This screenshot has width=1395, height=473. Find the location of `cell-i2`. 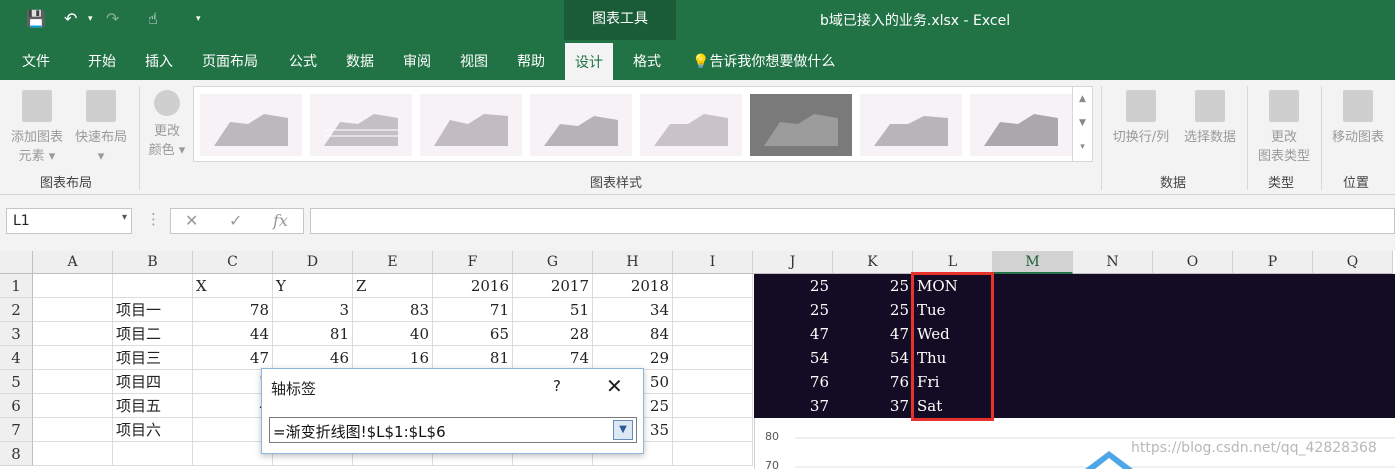

cell-i2 is located at coordinates (713, 310).